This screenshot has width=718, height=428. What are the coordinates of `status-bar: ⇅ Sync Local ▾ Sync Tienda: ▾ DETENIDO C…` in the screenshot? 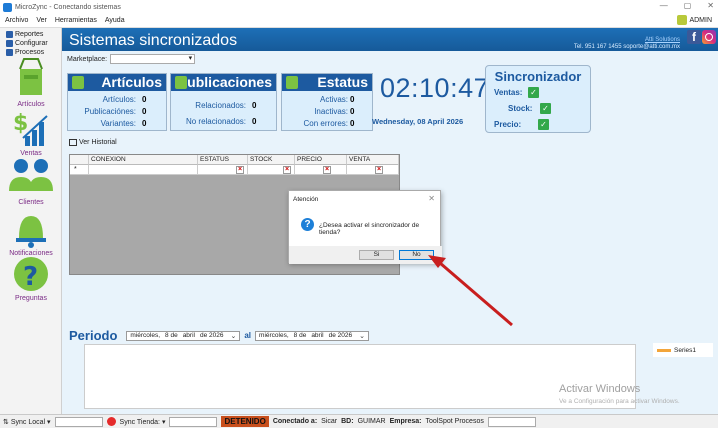 It's located at (359, 421).